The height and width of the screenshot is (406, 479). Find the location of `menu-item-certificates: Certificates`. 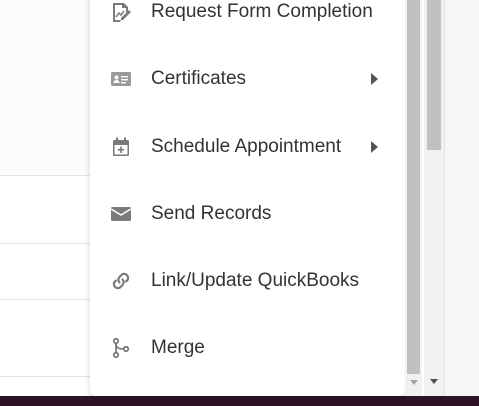

menu-item-certificates: Certificates is located at coordinates (247, 79).